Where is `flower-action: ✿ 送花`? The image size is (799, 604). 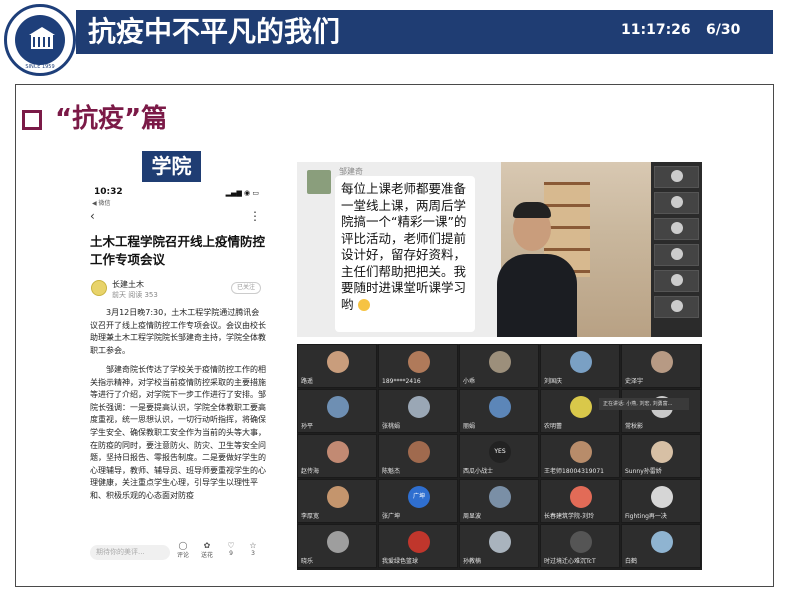 flower-action: ✿ 送花 is located at coordinates (207, 550).